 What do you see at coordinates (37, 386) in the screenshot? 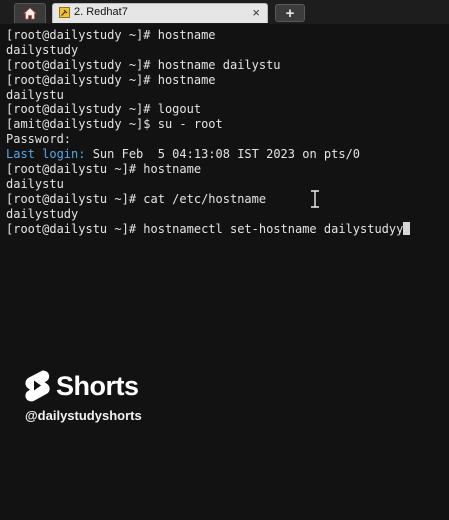
I see `shorts-icon` at bounding box center [37, 386].